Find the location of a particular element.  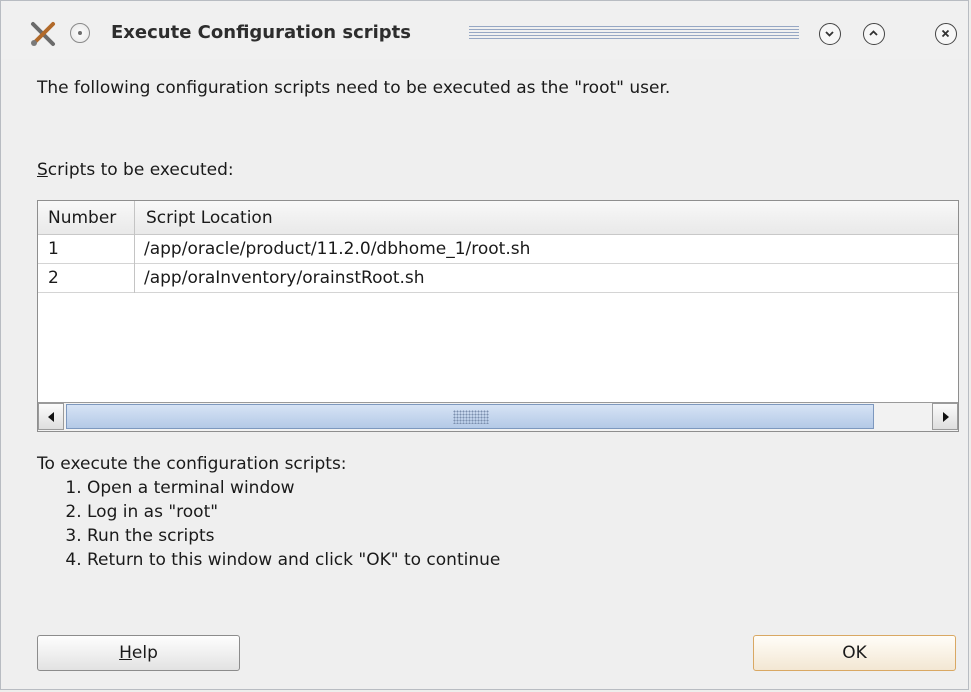

scroll-right-button is located at coordinates (945, 416).